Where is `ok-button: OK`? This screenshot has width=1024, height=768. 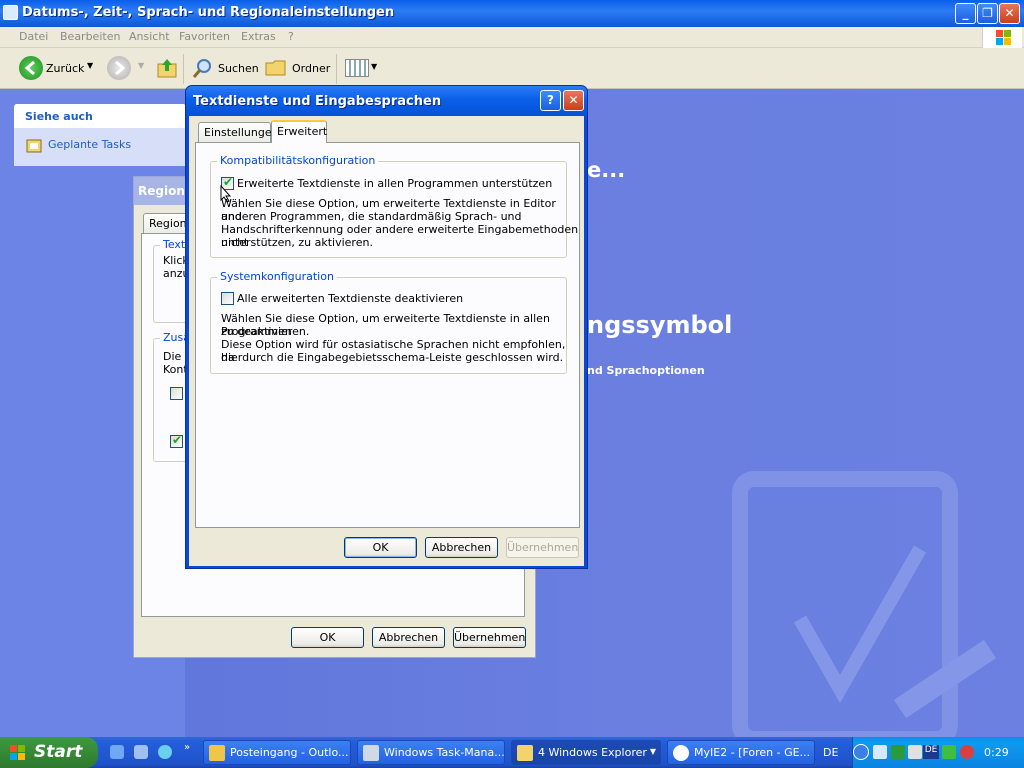 ok-button: OK is located at coordinates (380, 547).